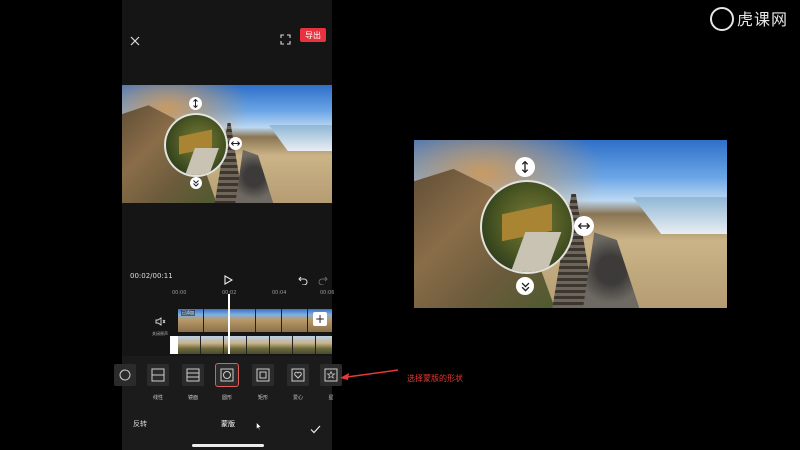 Image resolution: width=800 pixels, height=450 pixels. Describe the element at coordinates (135, 38) in the screenshot. I see `close-icon` at that location.